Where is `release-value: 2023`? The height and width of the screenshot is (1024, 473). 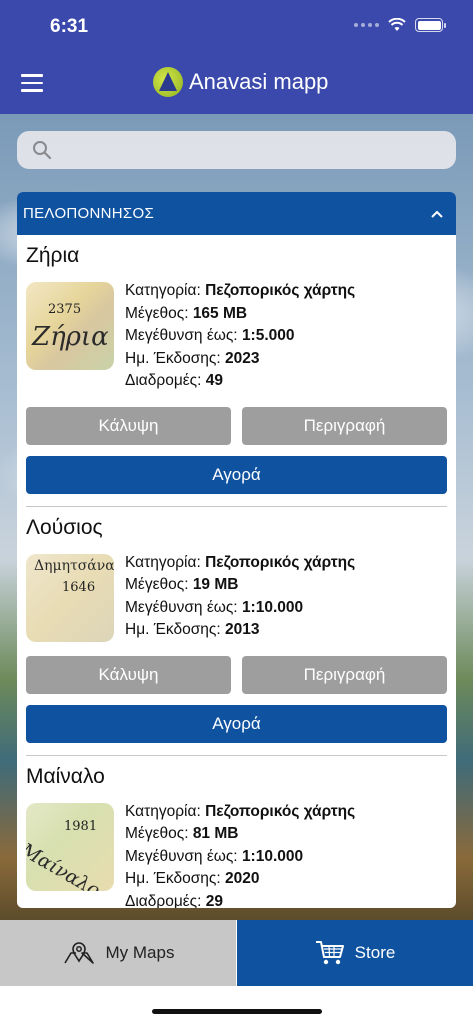 release-value: 2023 is located at coordinates (242, 358).